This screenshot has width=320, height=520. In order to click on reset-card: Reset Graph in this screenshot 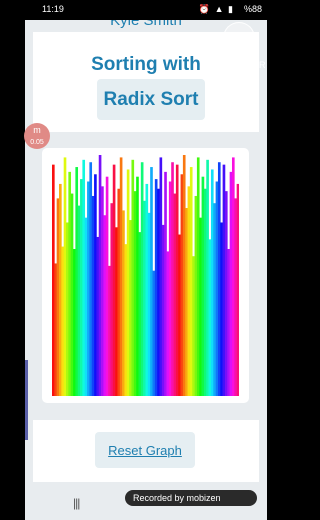, I will do `click(146, 451)`.